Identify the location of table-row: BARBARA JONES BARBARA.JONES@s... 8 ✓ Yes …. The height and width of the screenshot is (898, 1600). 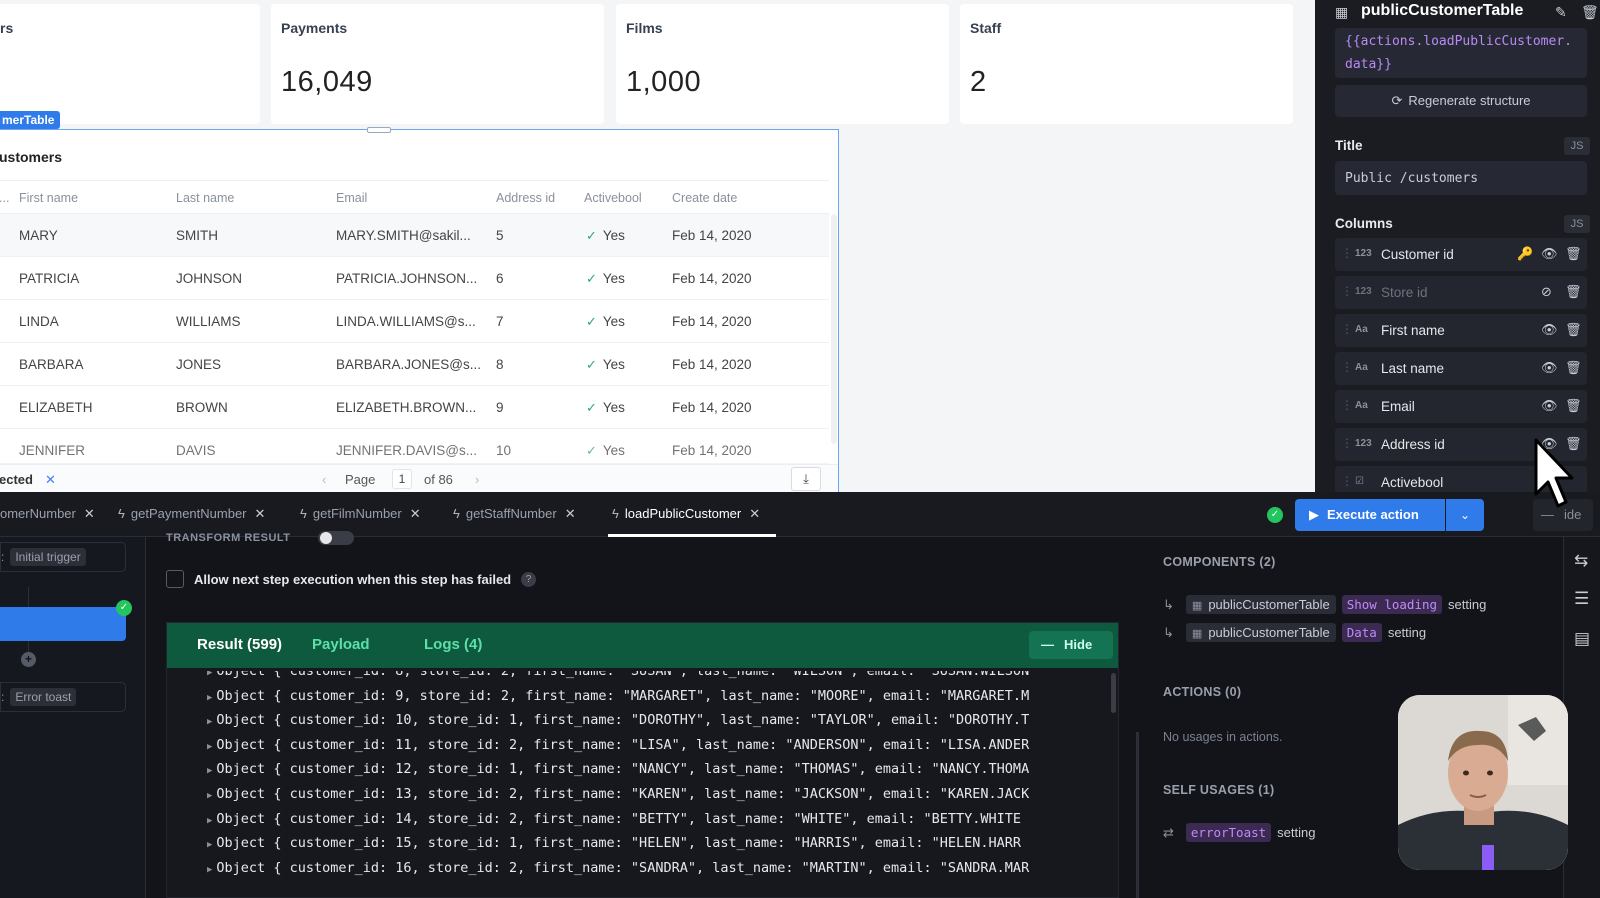
(414, 364).